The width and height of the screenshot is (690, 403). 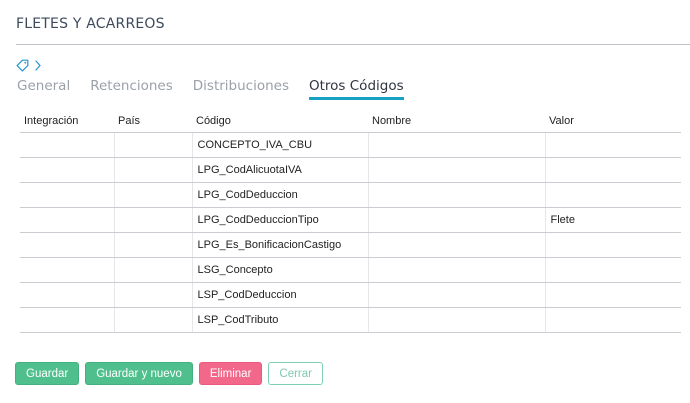 I want to click on breadcrumb, so click(x=28, y=65).